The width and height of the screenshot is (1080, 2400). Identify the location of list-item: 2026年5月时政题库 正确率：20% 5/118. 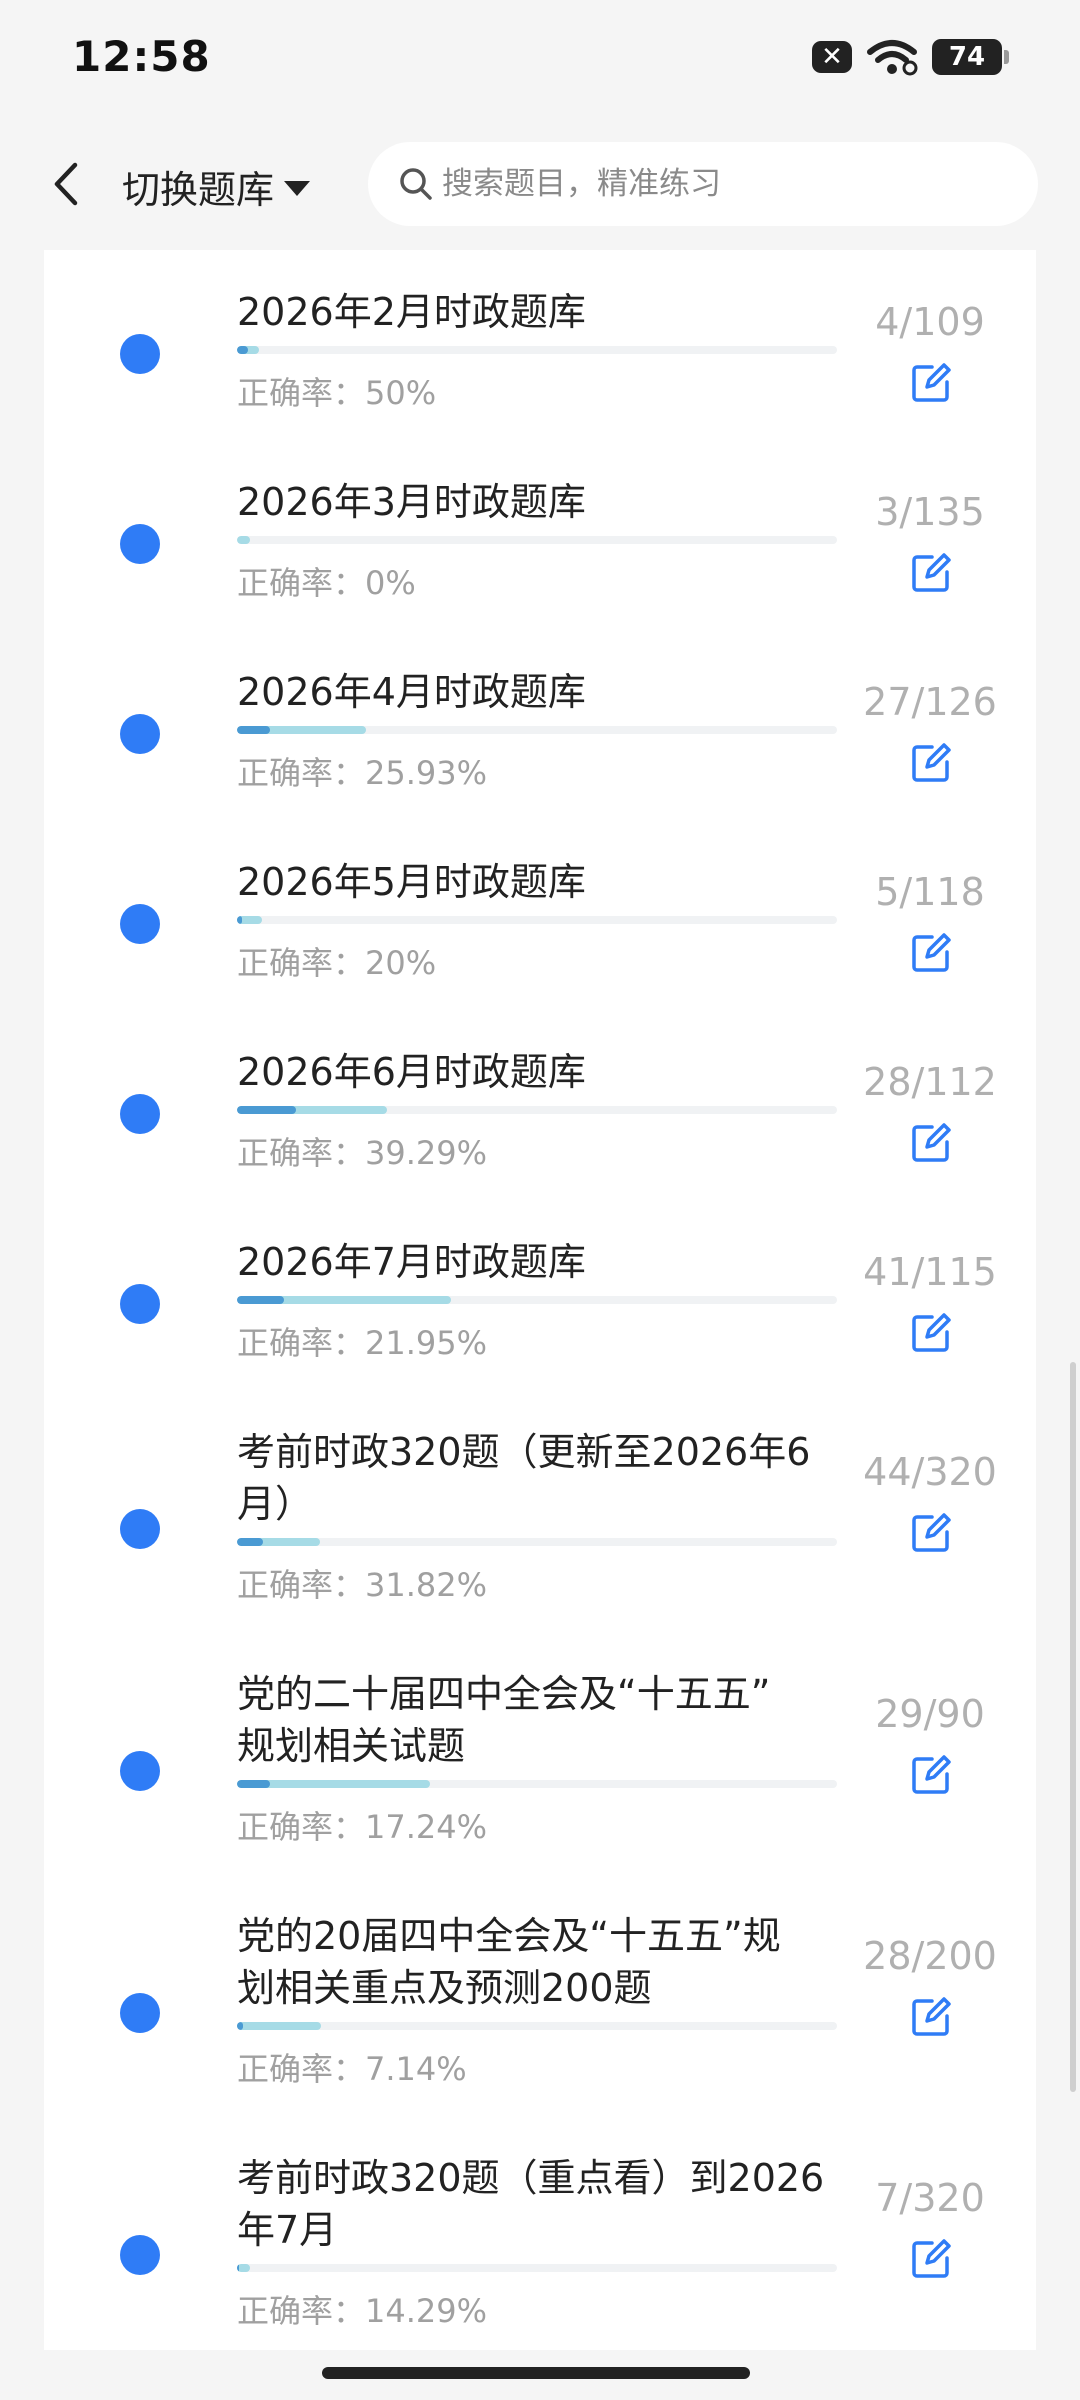
(540, 955).